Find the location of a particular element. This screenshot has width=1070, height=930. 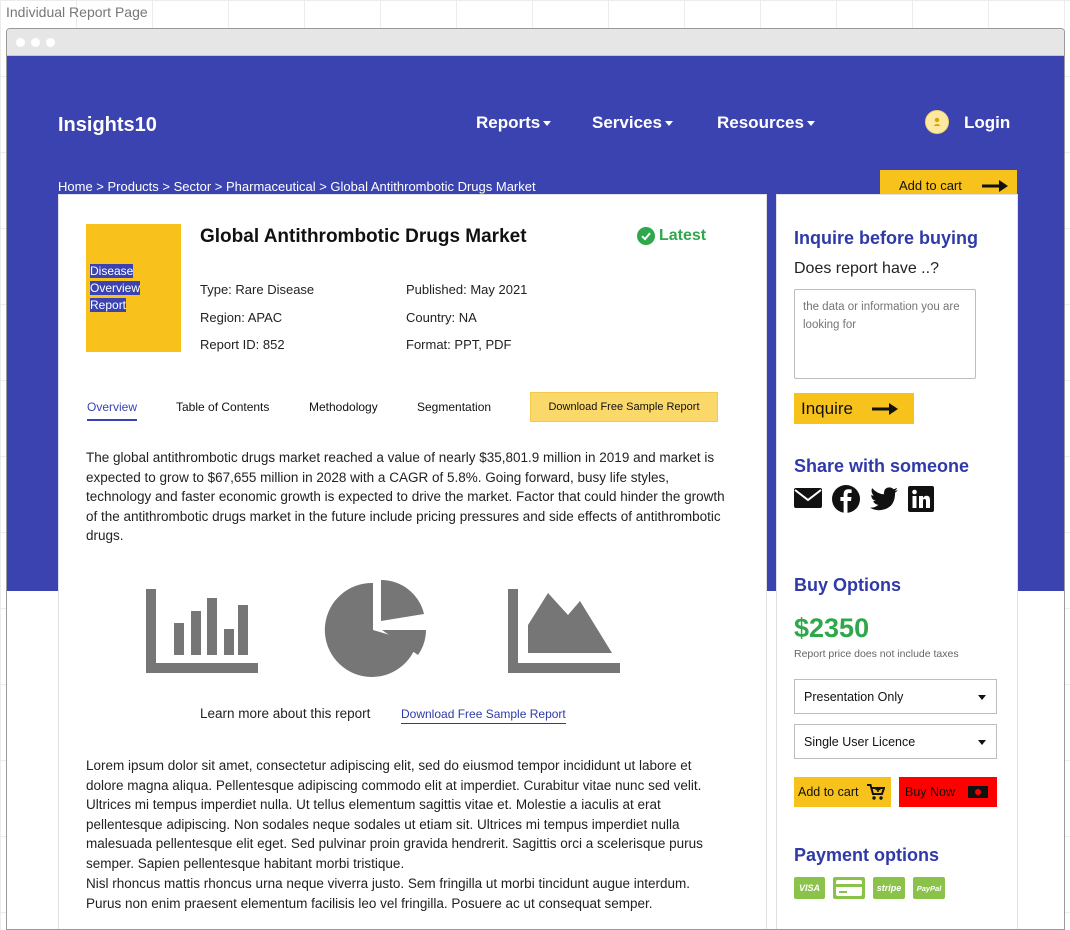

inquire-question: Does report have ..? is located at coordinates (866, 268).